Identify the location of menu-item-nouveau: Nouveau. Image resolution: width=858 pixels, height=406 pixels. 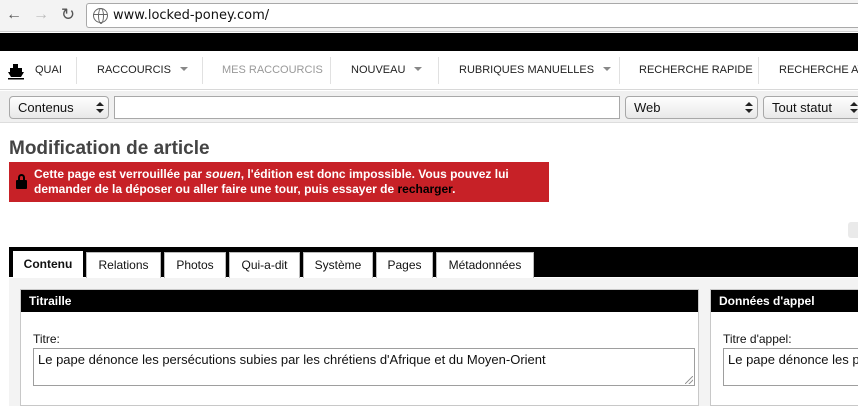
(387, 70).